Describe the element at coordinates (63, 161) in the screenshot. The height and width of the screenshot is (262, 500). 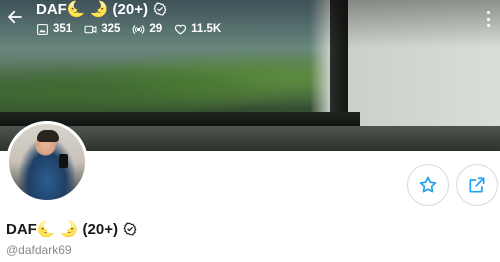
I see `avatar-phone` at that location.